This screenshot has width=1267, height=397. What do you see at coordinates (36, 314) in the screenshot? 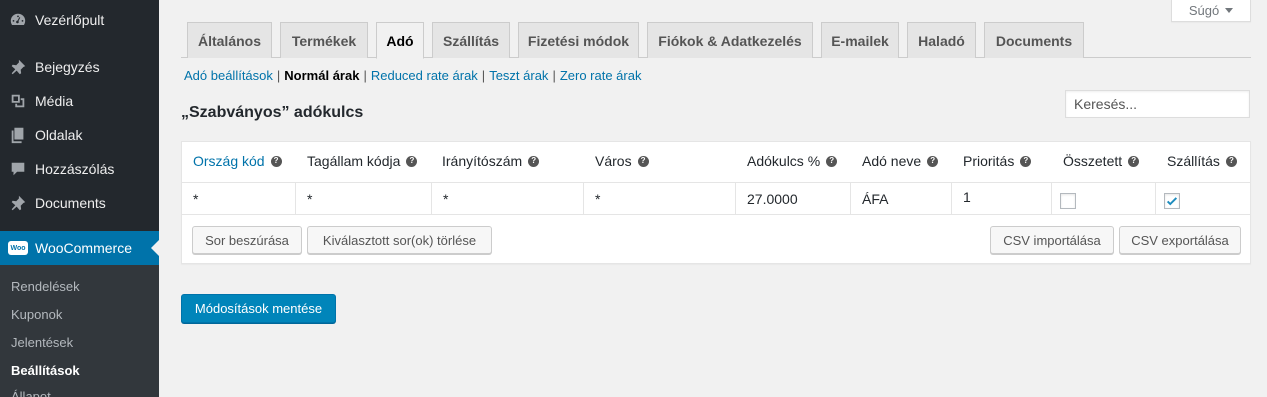
I see `submenu-item-coupons: Kuponok` at bounding box center [36, 314].